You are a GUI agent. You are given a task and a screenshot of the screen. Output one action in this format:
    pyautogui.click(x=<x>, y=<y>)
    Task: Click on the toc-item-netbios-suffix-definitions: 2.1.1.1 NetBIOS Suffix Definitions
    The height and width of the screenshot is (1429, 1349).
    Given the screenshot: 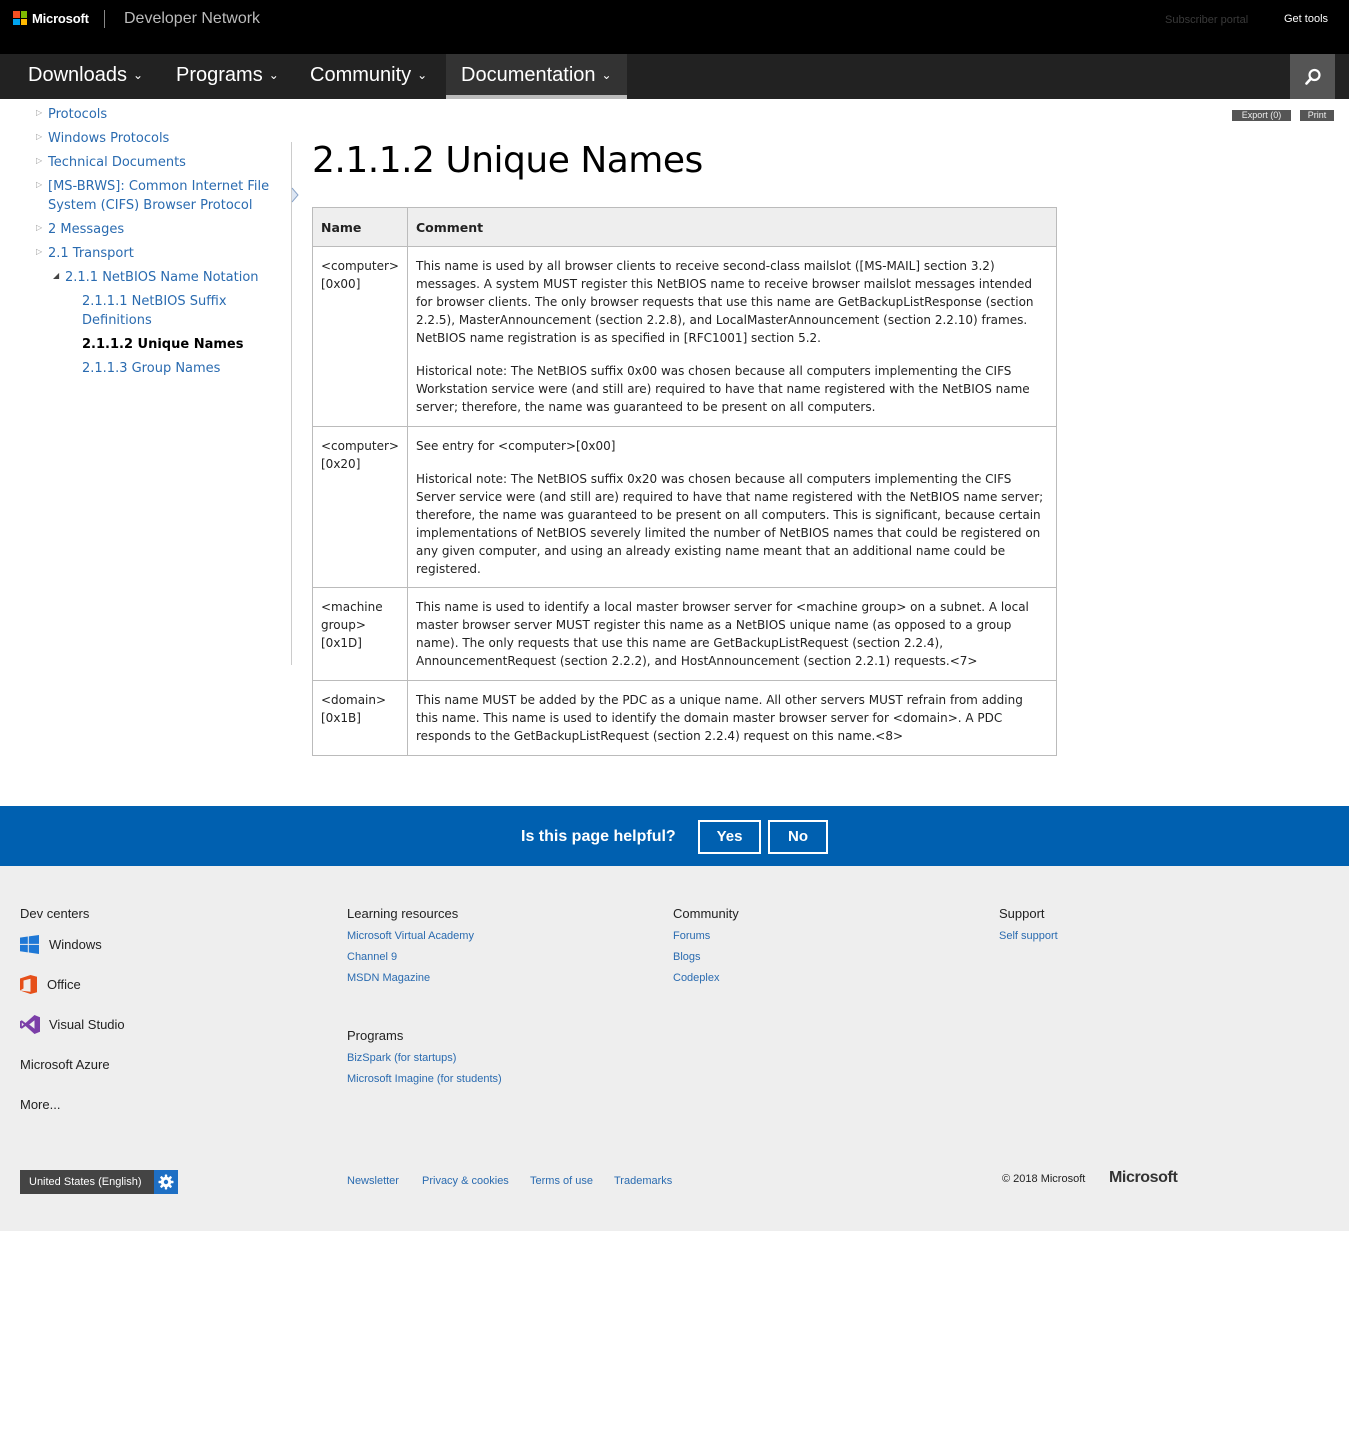 What is the action you would take?
    pyautogui.click(x=162, y=311)
    